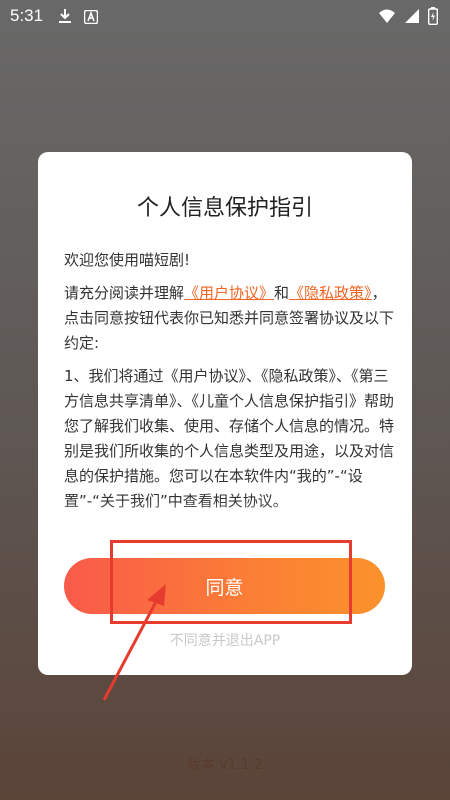  Describe the element at coordinates (225, 765) in the screenshot. I see `version-text: 版本 v1.1.2` at that location.